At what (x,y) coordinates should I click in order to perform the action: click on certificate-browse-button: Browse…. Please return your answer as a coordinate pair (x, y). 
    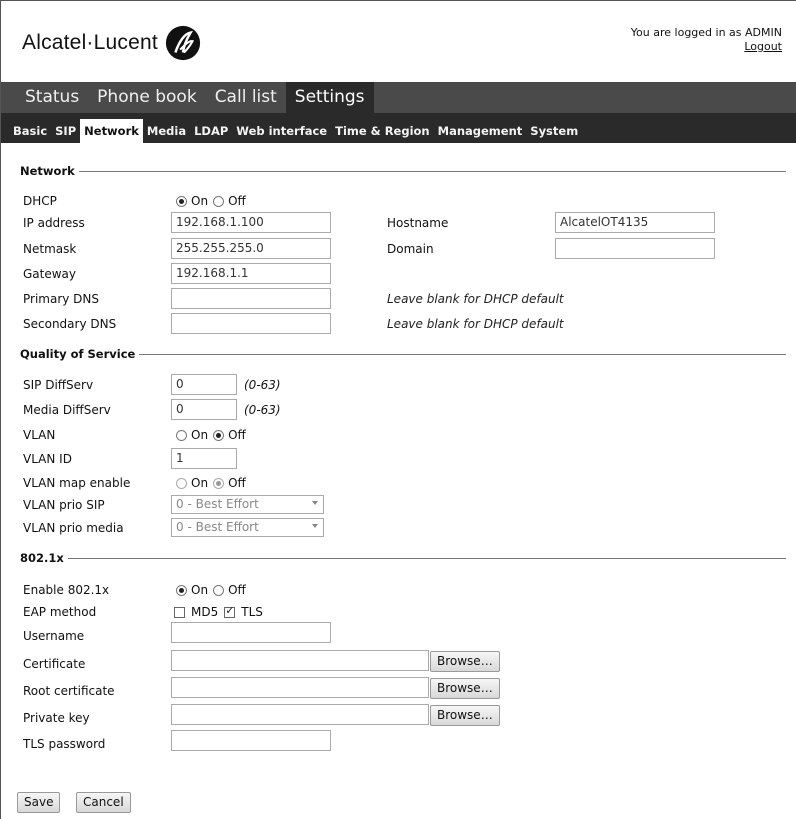
    Looking at the image, I should click on (465, 661).